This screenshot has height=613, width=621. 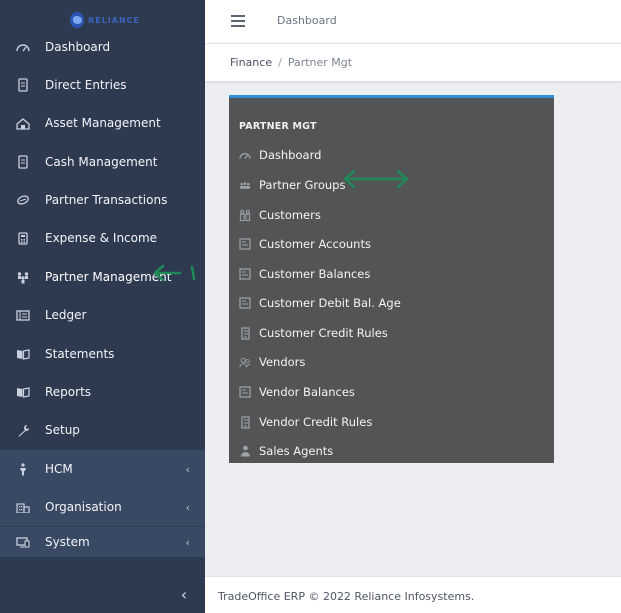 What do you see at coordinates (290, 215) in the screenshot?
I see `panel-item-label: Customers` at bounding box center [290, 215].